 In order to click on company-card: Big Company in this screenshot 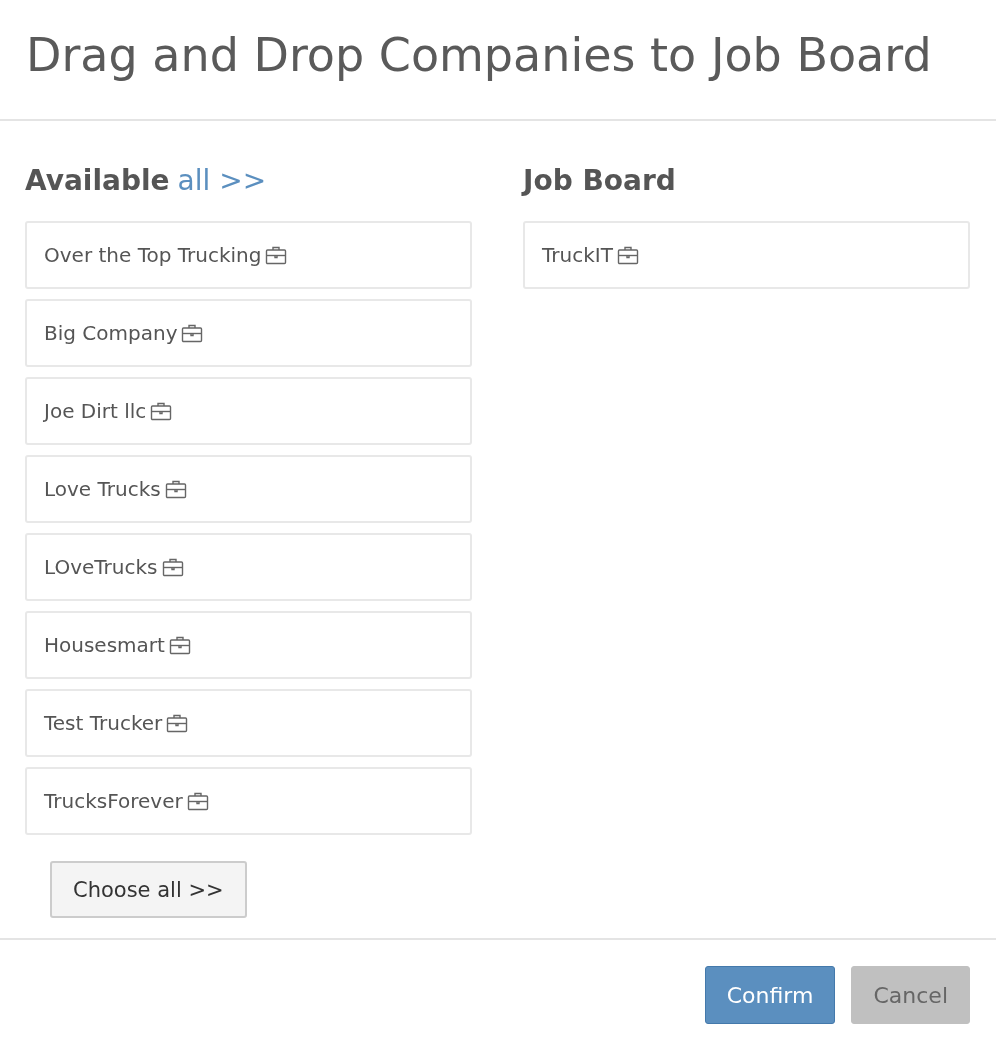, I will do `click(248, 333)`.